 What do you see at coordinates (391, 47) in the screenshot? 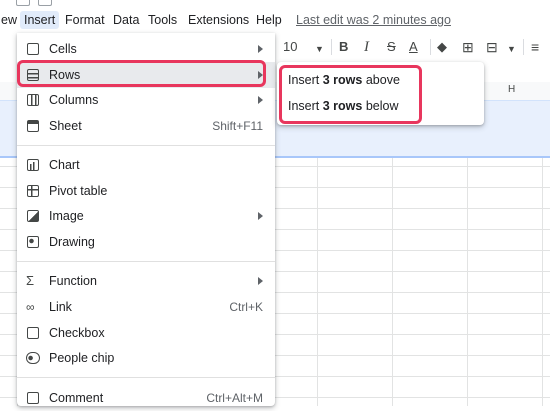
I see `strikethrough-button: S` at bounding box center [391, 47].